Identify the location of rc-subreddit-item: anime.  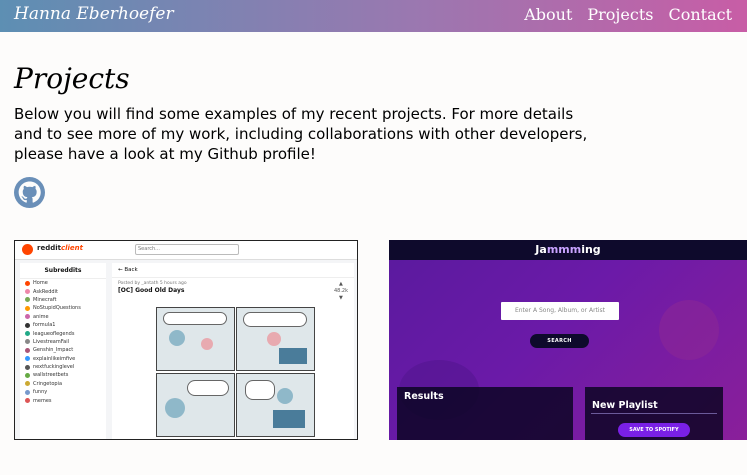
(63, 317).